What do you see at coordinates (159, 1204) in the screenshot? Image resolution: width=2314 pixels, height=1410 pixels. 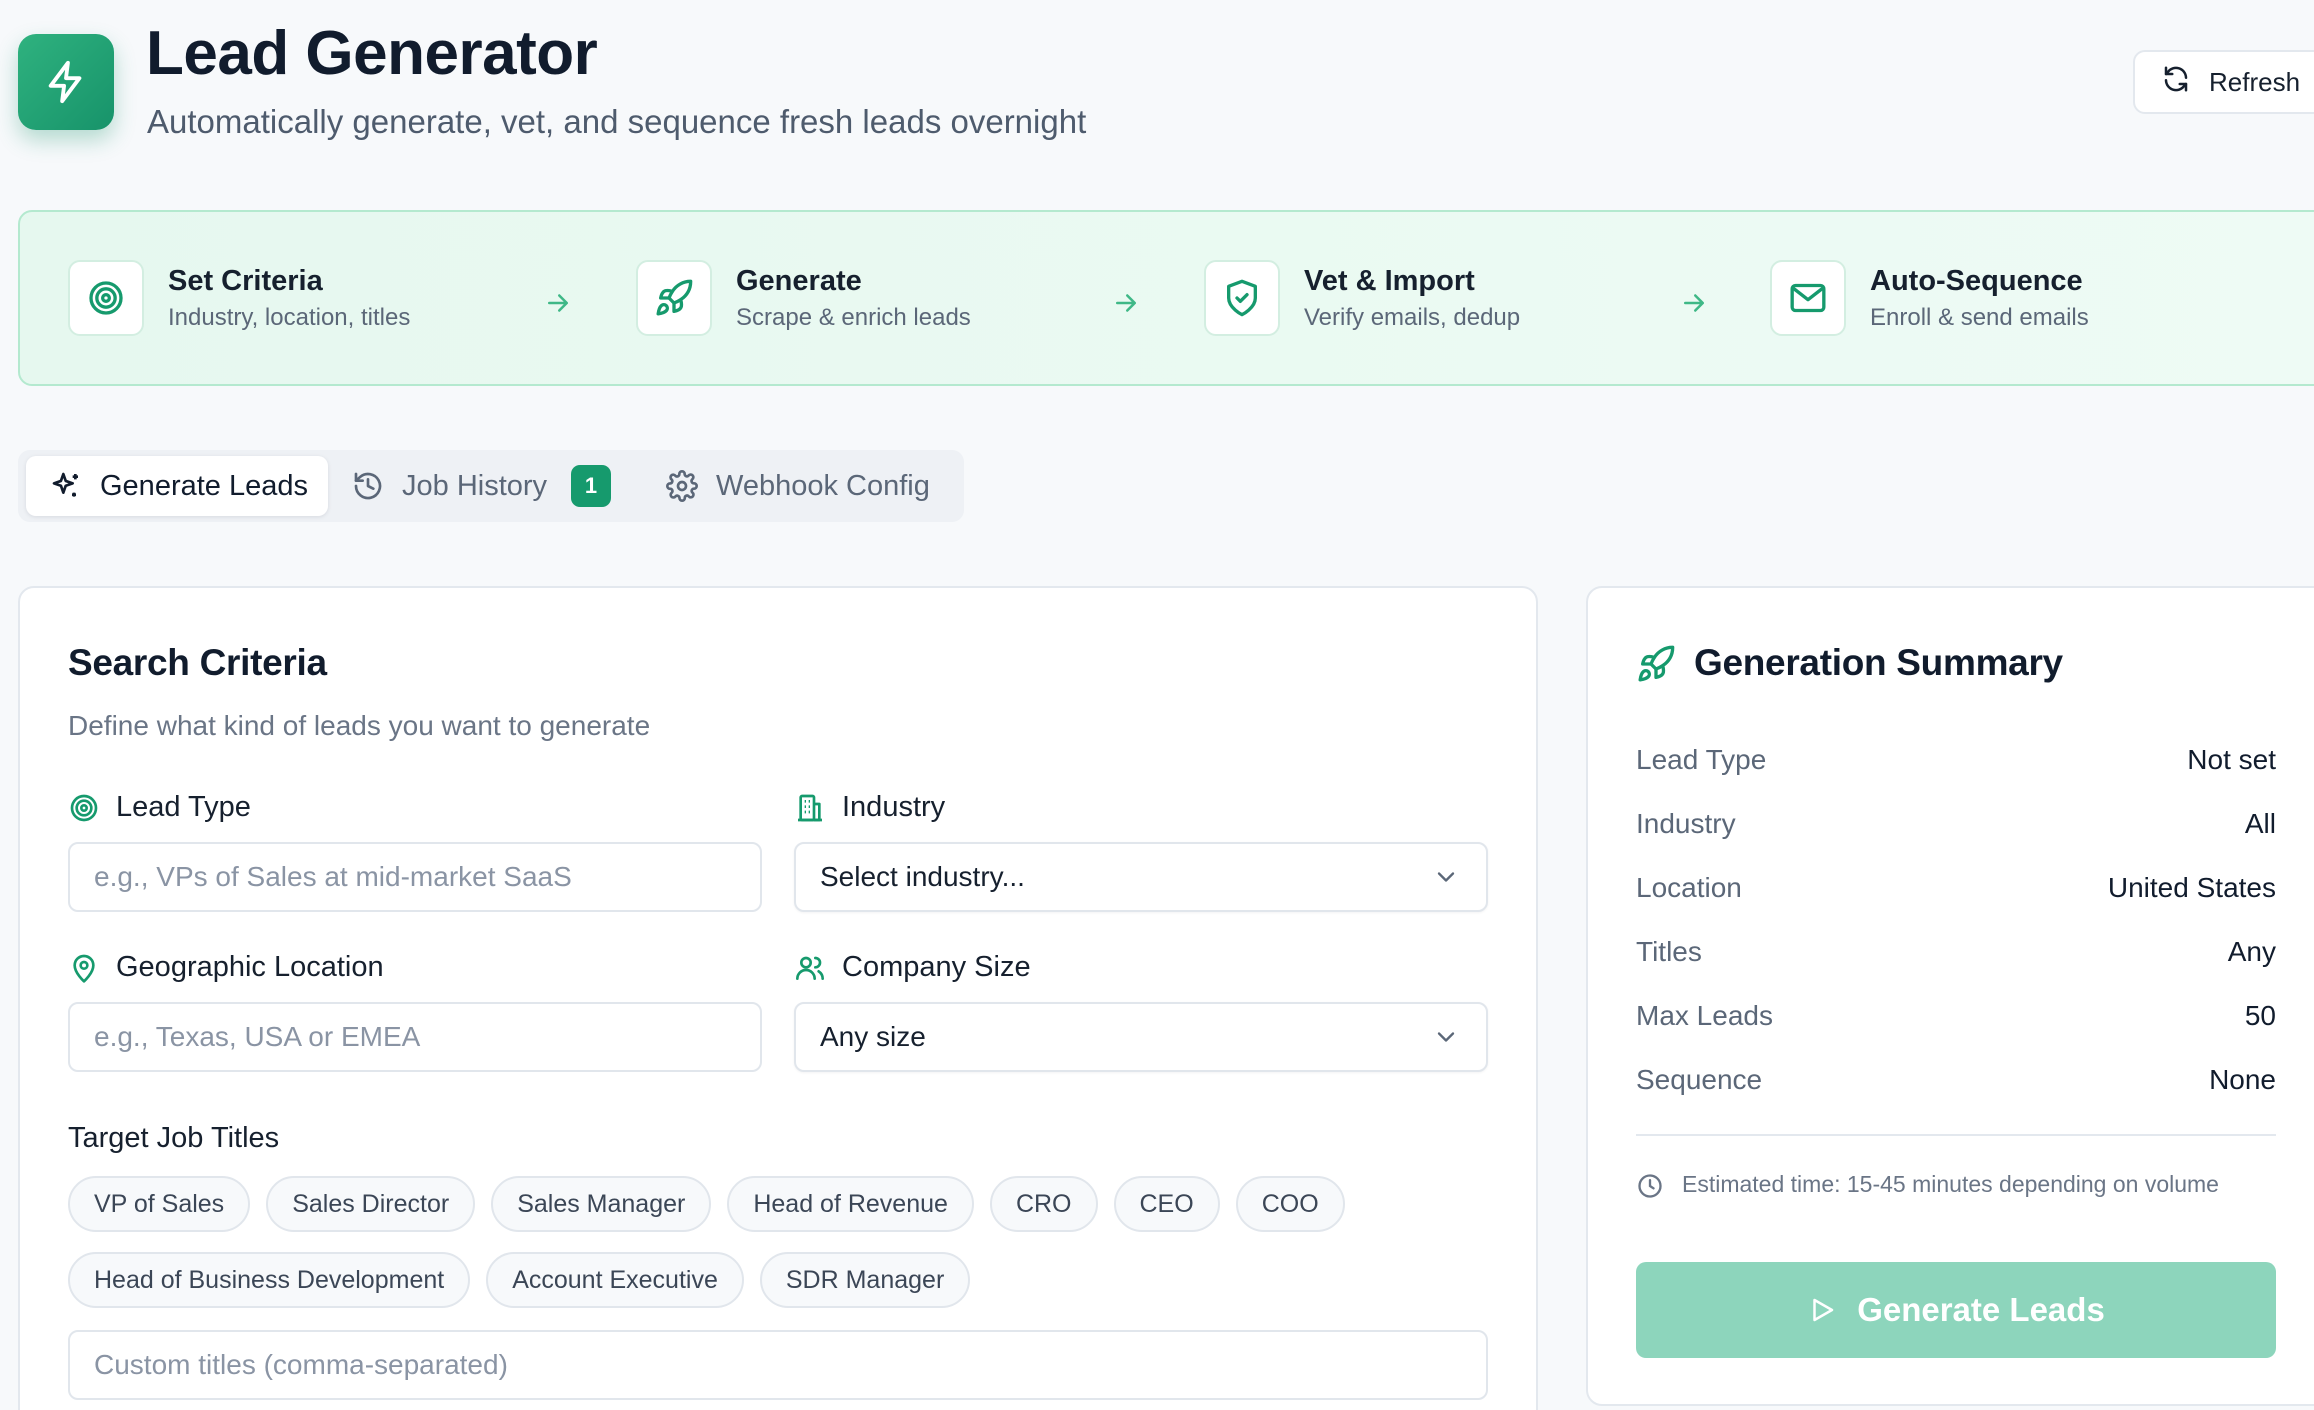 I see `job-title-chip: VP of Sales` at bounding box center [159, 1204].